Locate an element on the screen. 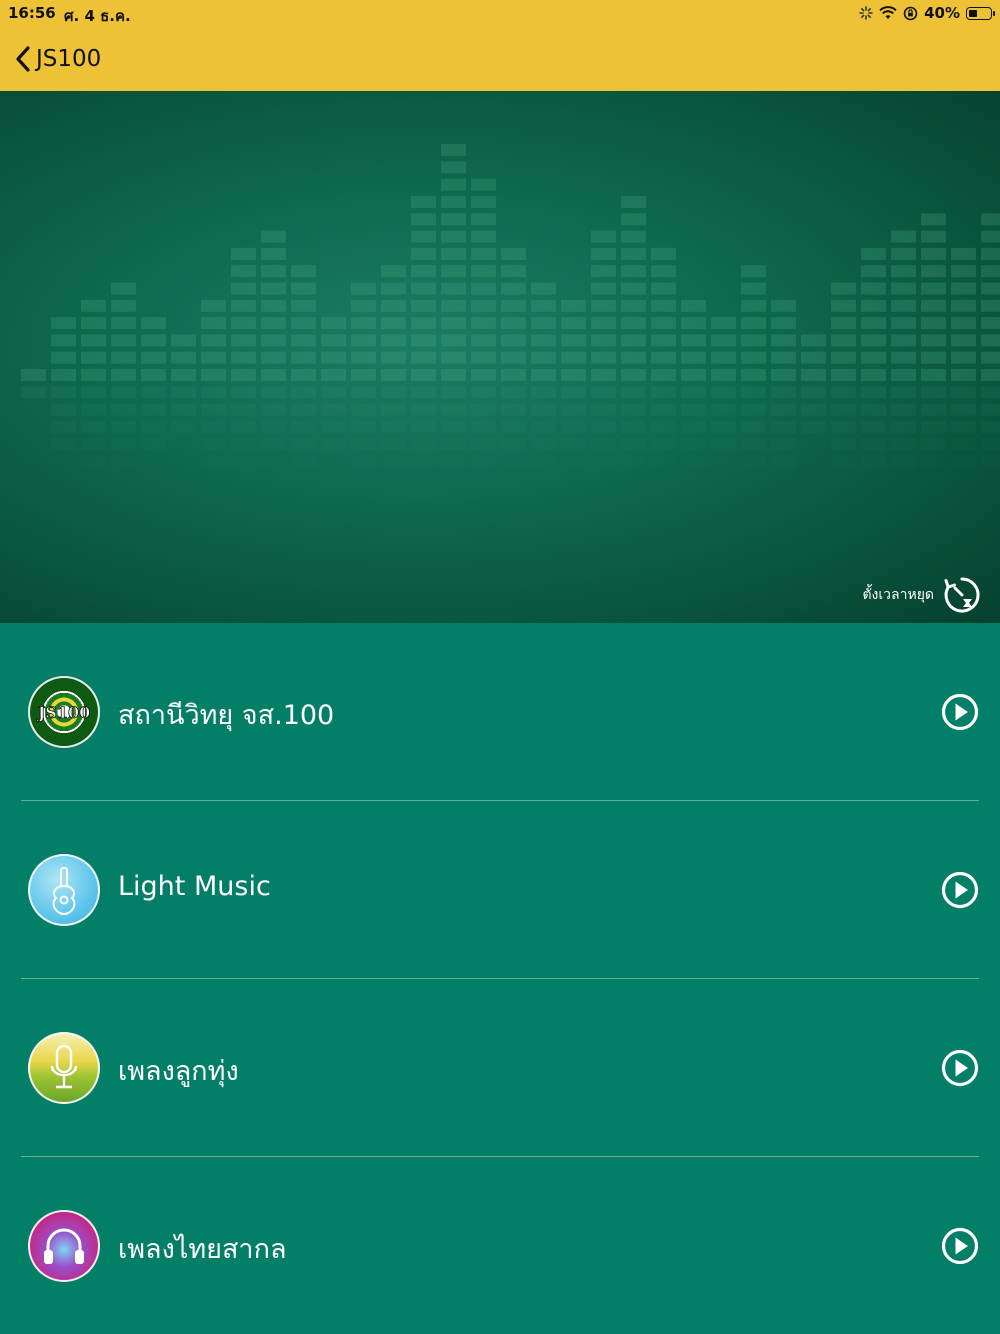  channel-row-luk-thung: เพลงลูกทุ่ง is located at coordinates (500, 1067).